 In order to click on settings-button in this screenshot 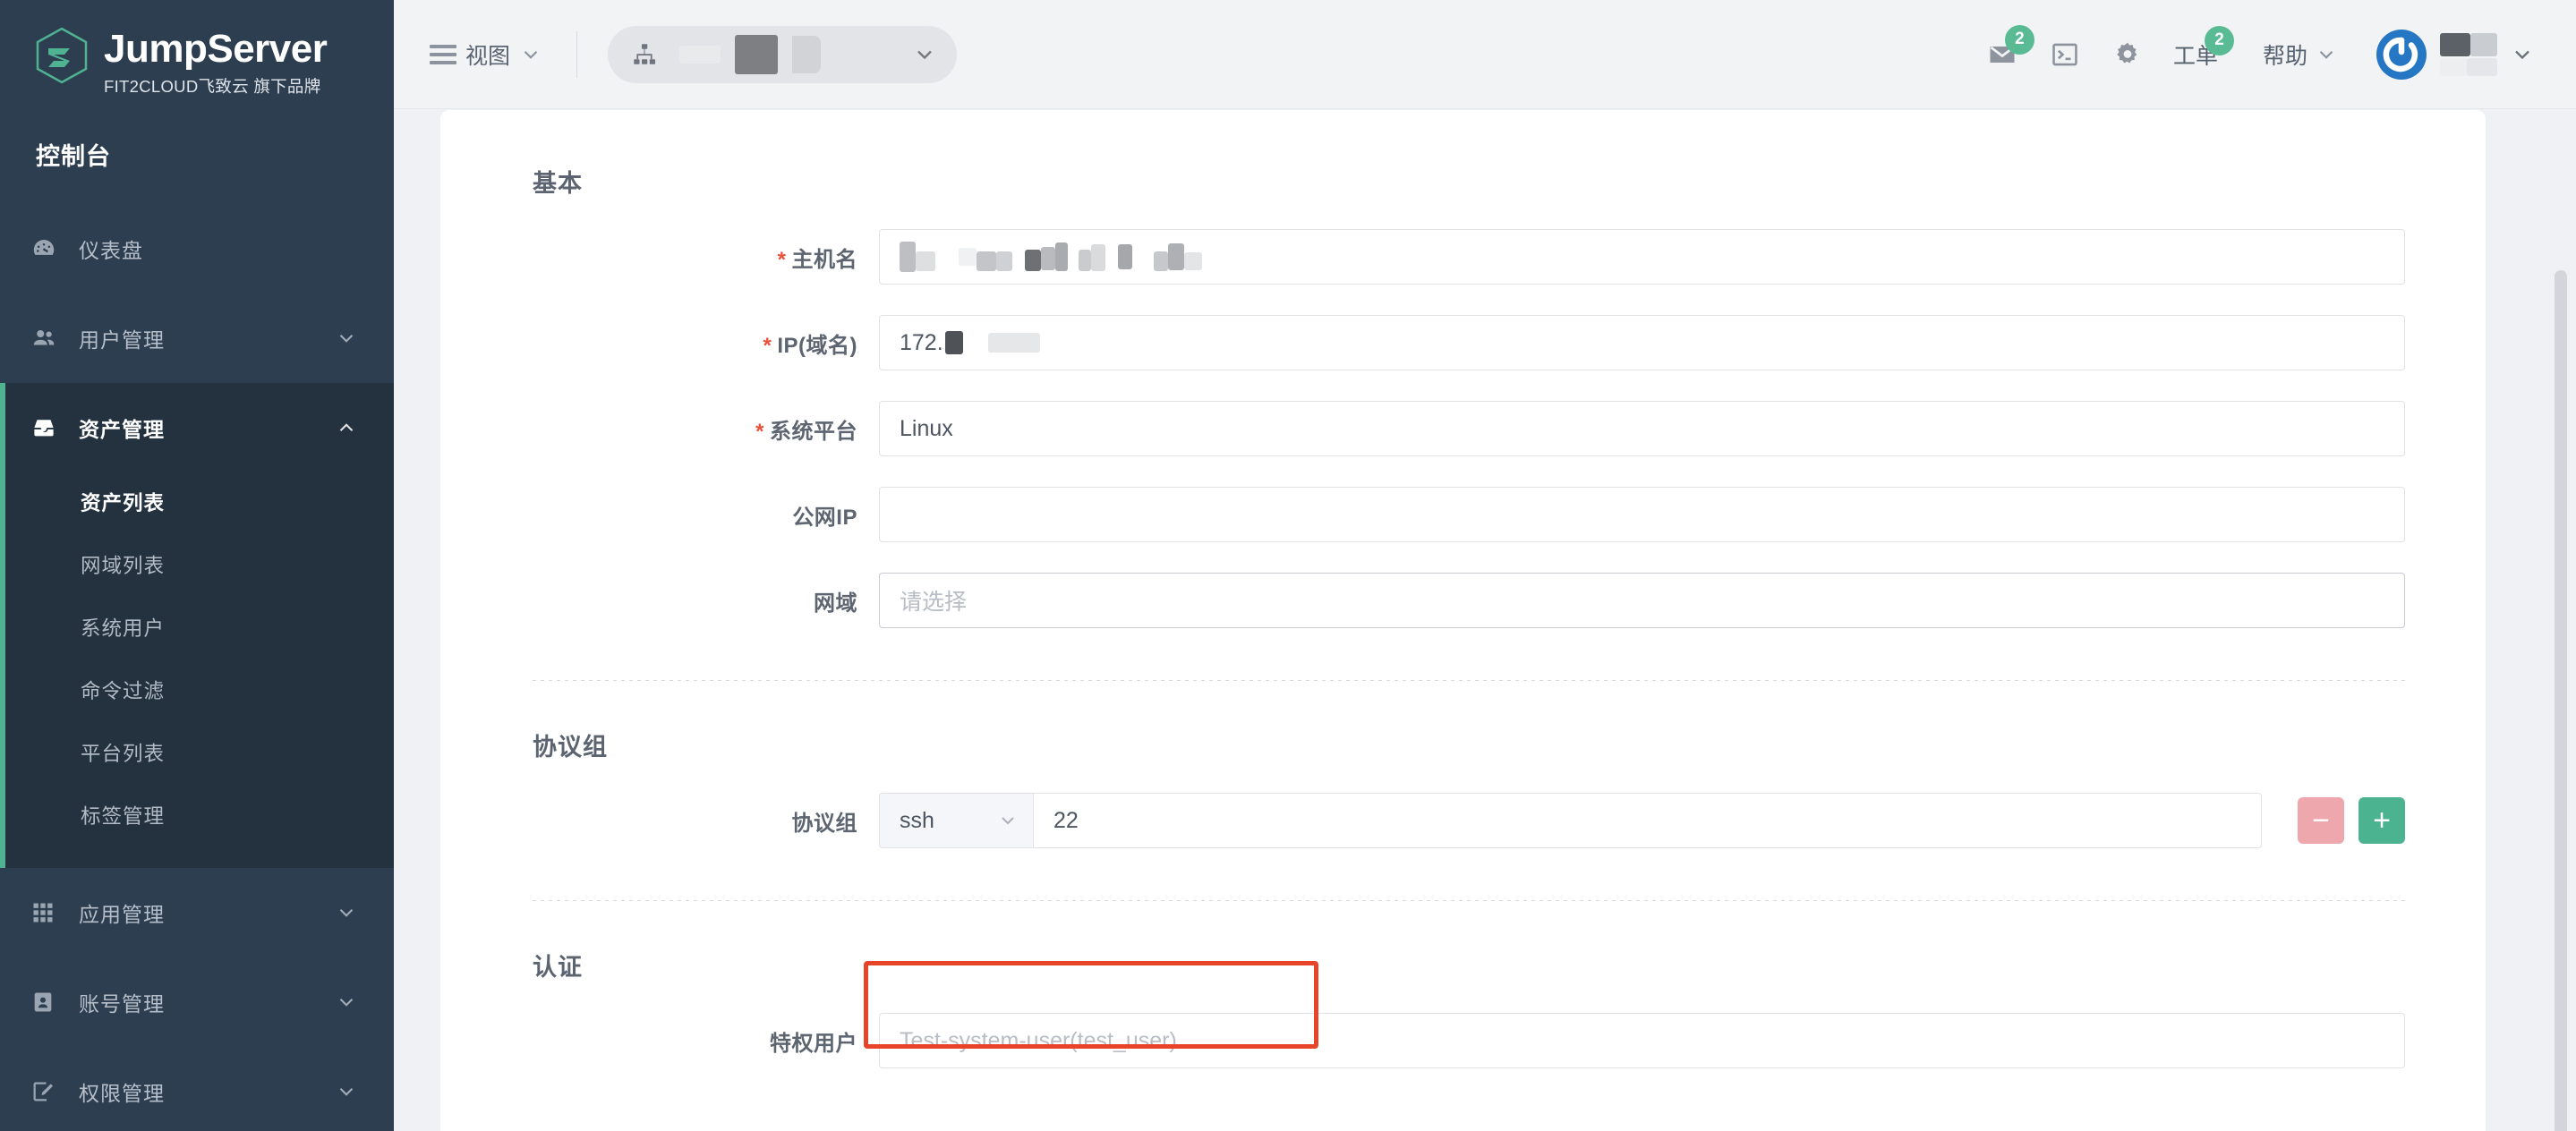, I will do `click(2127, 54)`.